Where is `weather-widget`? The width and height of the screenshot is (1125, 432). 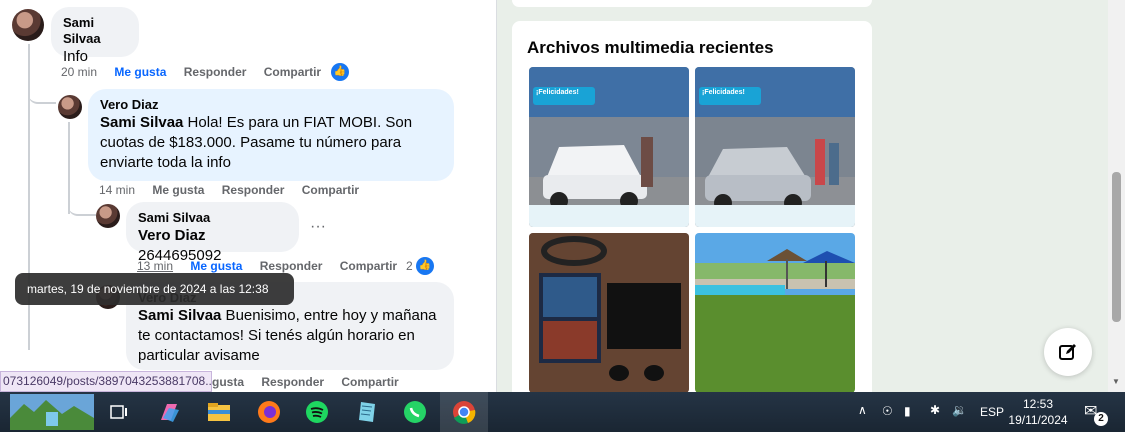 weather-widget is located at coordinates (52, 412).